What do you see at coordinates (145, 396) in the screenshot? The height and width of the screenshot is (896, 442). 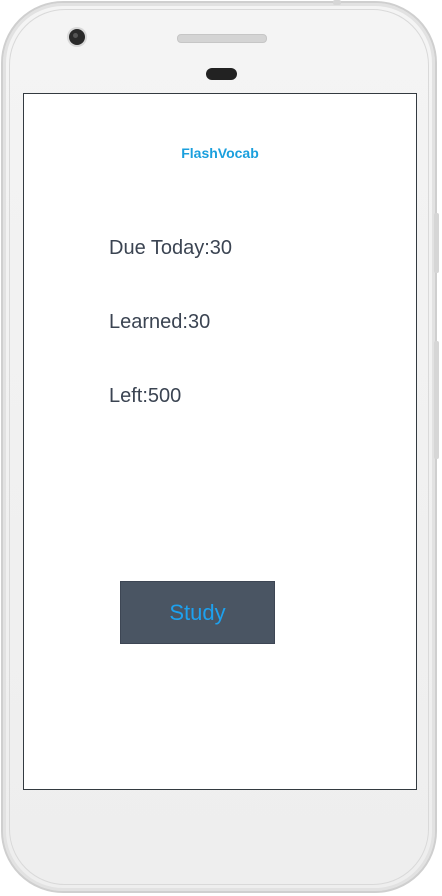 I see `left-stat: Left:500` at bounding box center [145, 396].